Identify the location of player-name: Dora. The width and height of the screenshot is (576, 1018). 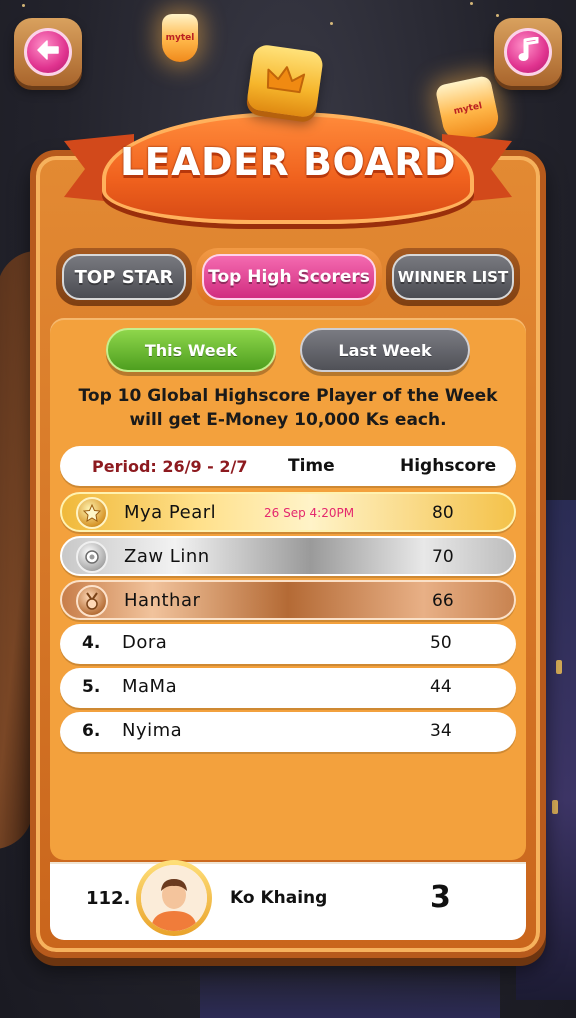
(145, 642).